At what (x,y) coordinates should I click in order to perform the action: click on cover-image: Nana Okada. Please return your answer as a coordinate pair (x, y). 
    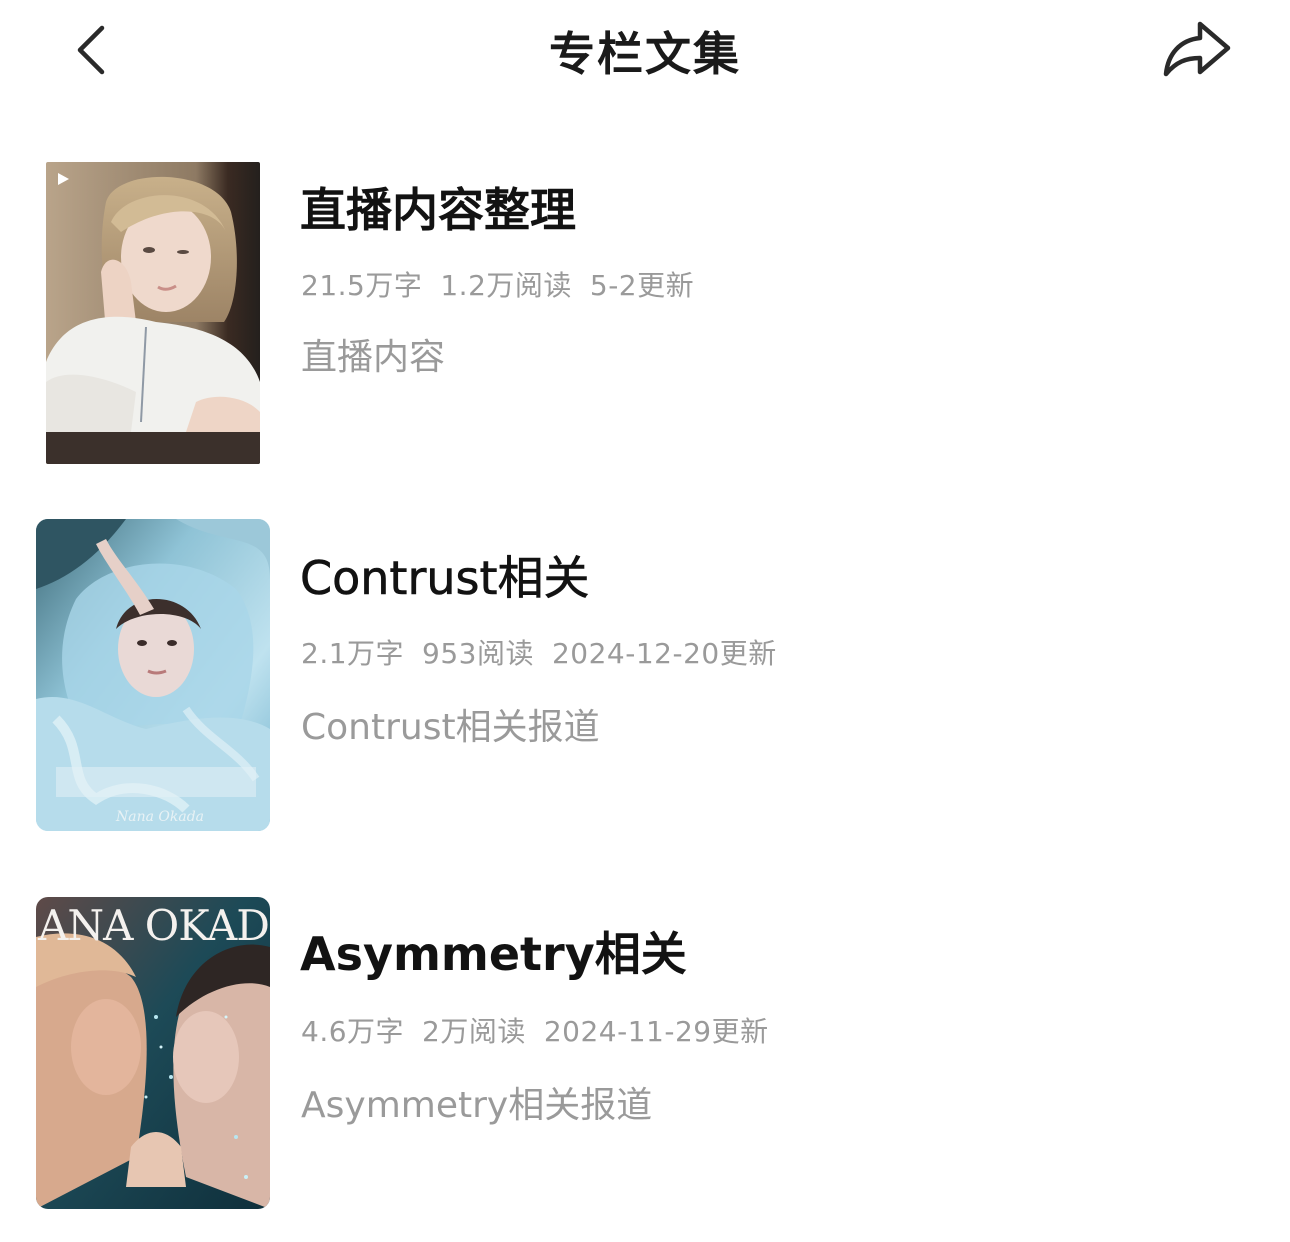
    Looking at the image, I should click on (153, 675).